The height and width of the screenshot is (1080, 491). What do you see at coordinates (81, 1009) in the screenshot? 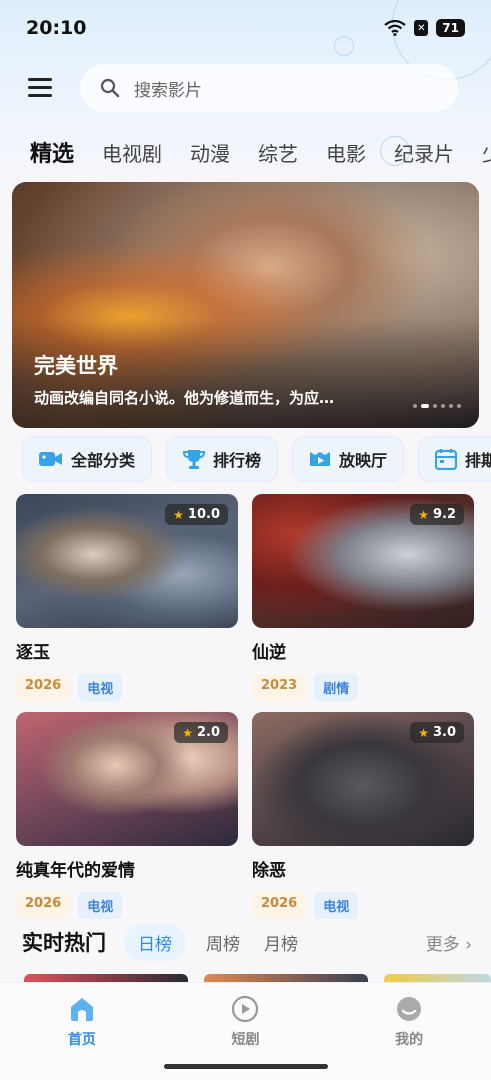
I see `home-icon` at bounding box center [81, 1009].